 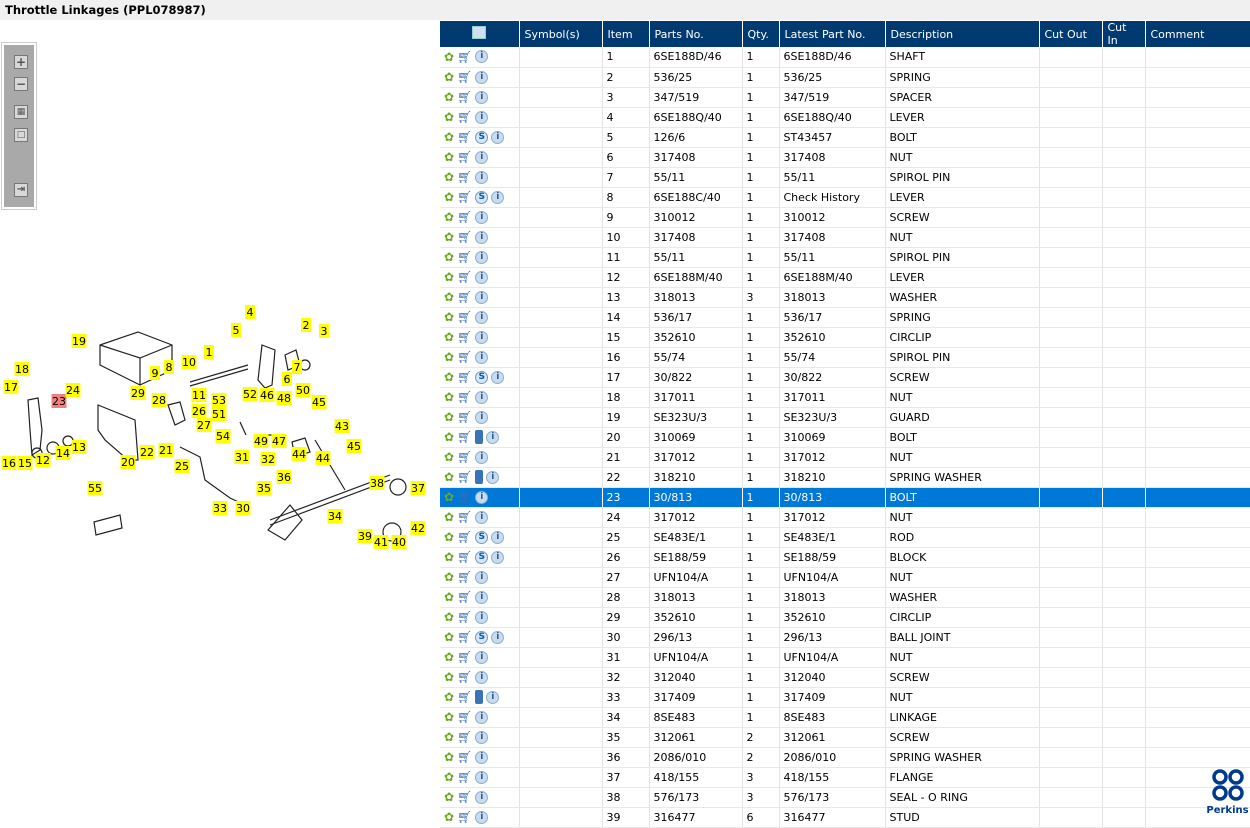 What do you see at coordinates (845, 777) in the screenshot?
I see `table-row: ✿ 🛒︎ i 37 418/155 3 418/155 FLANGE` at bounding box center [845, 777].